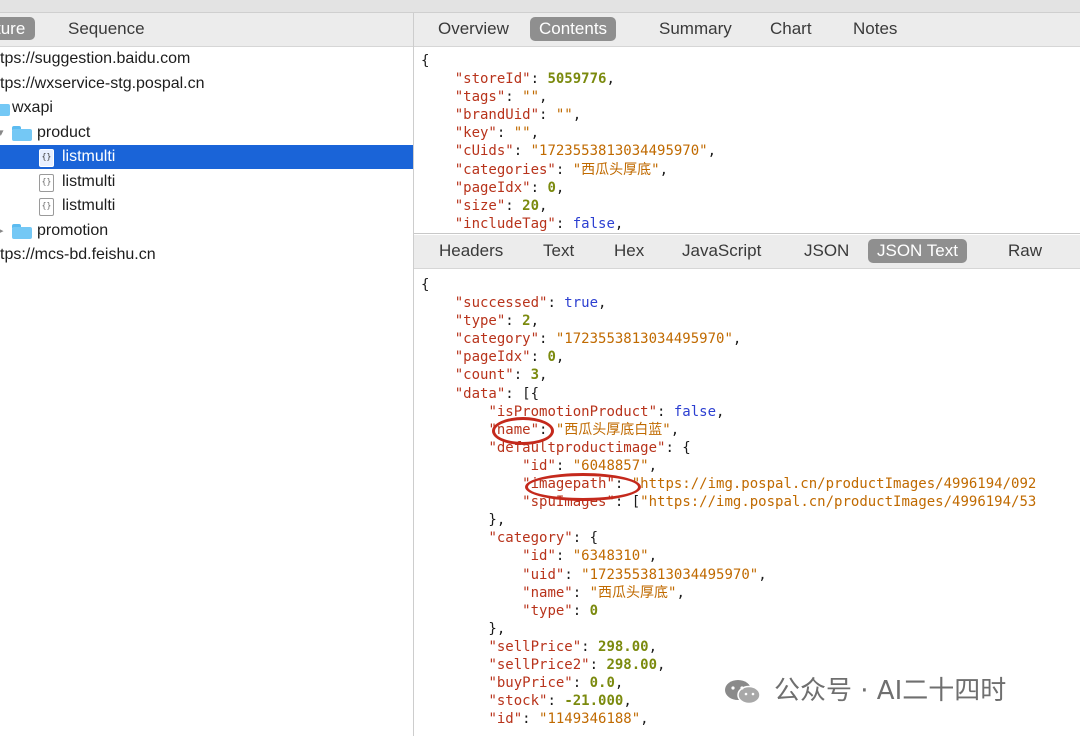 This screenshot has height=736, width=1080. I want to click on code-token: "6048857", so click(610, 465).